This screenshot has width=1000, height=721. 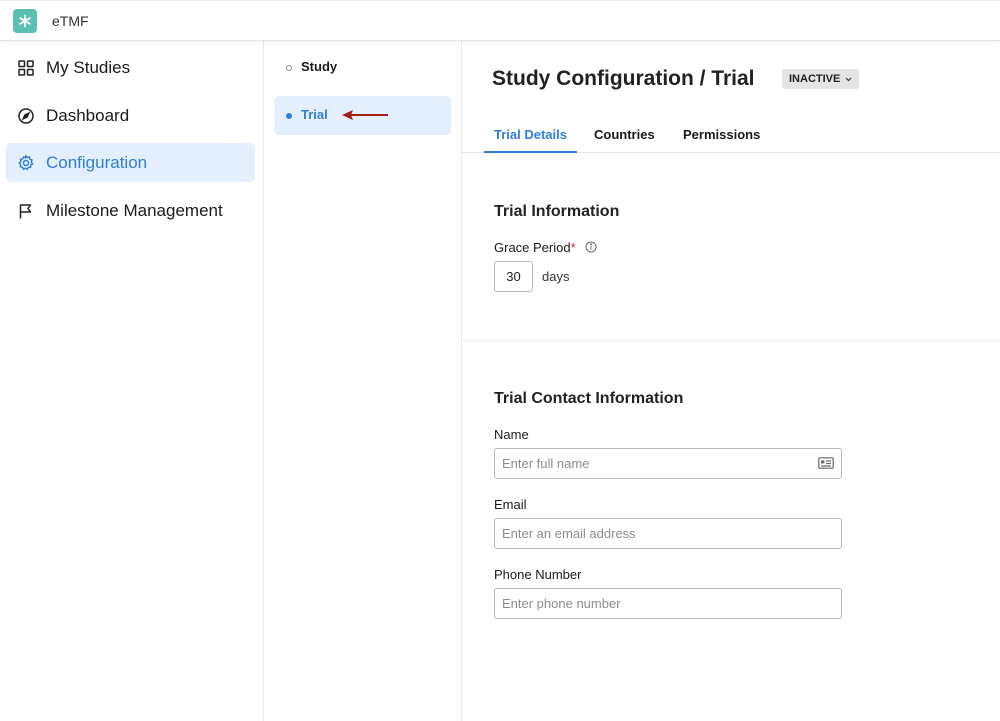 What do you see at coordinates (557, 211) in the screenshot?
I see `section-title-trial-information: Trial Information` at bounding box center [557, 211].